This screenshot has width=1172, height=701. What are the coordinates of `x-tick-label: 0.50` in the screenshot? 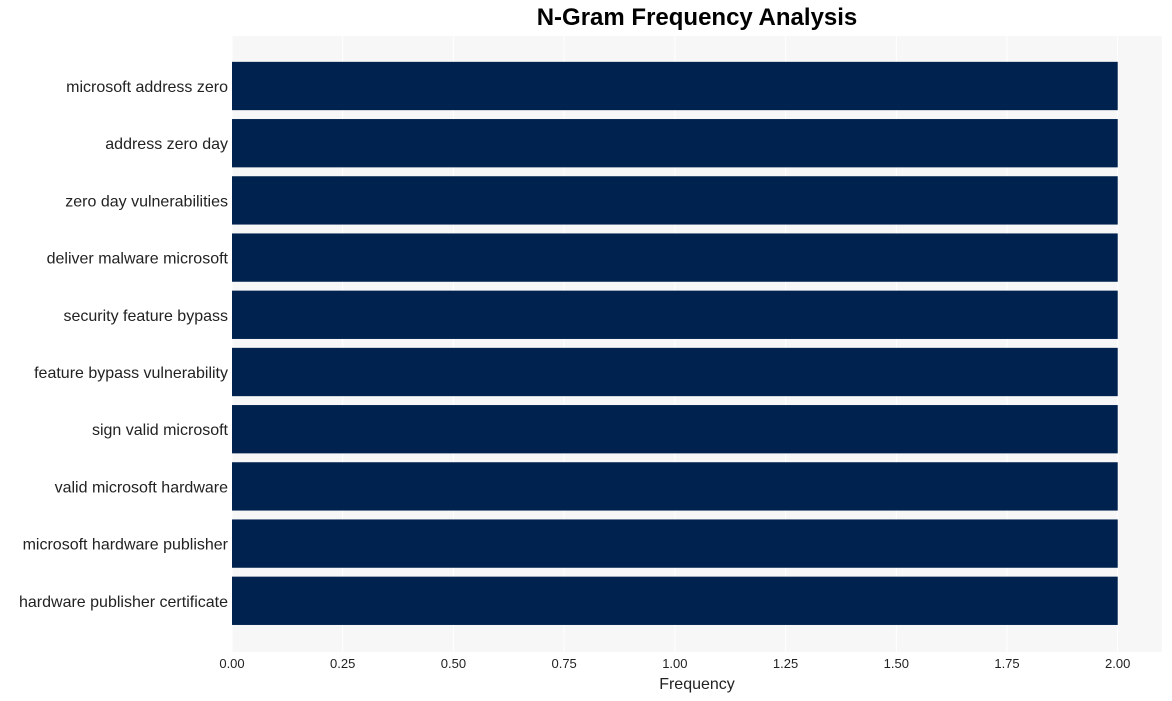 It's located at (453, 663).